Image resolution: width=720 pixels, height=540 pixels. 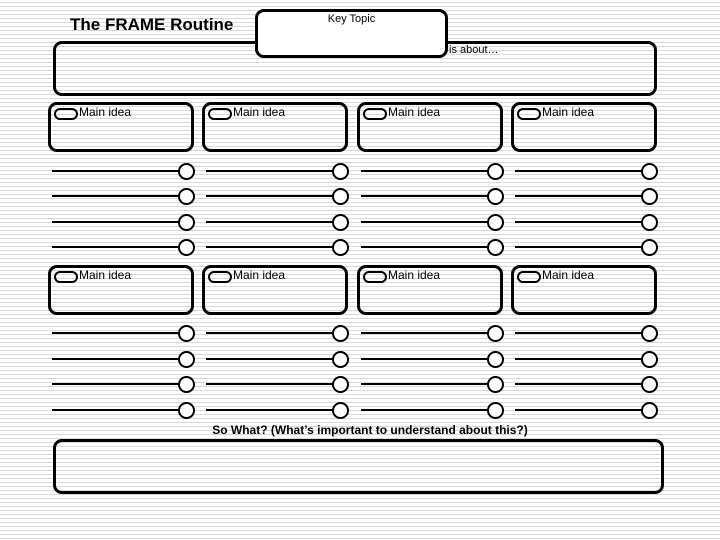 What do you see at coordinates (152, 24) in the screenshot?
I see `page-title: The FRAME Routine` at bounding box center [152, 24].